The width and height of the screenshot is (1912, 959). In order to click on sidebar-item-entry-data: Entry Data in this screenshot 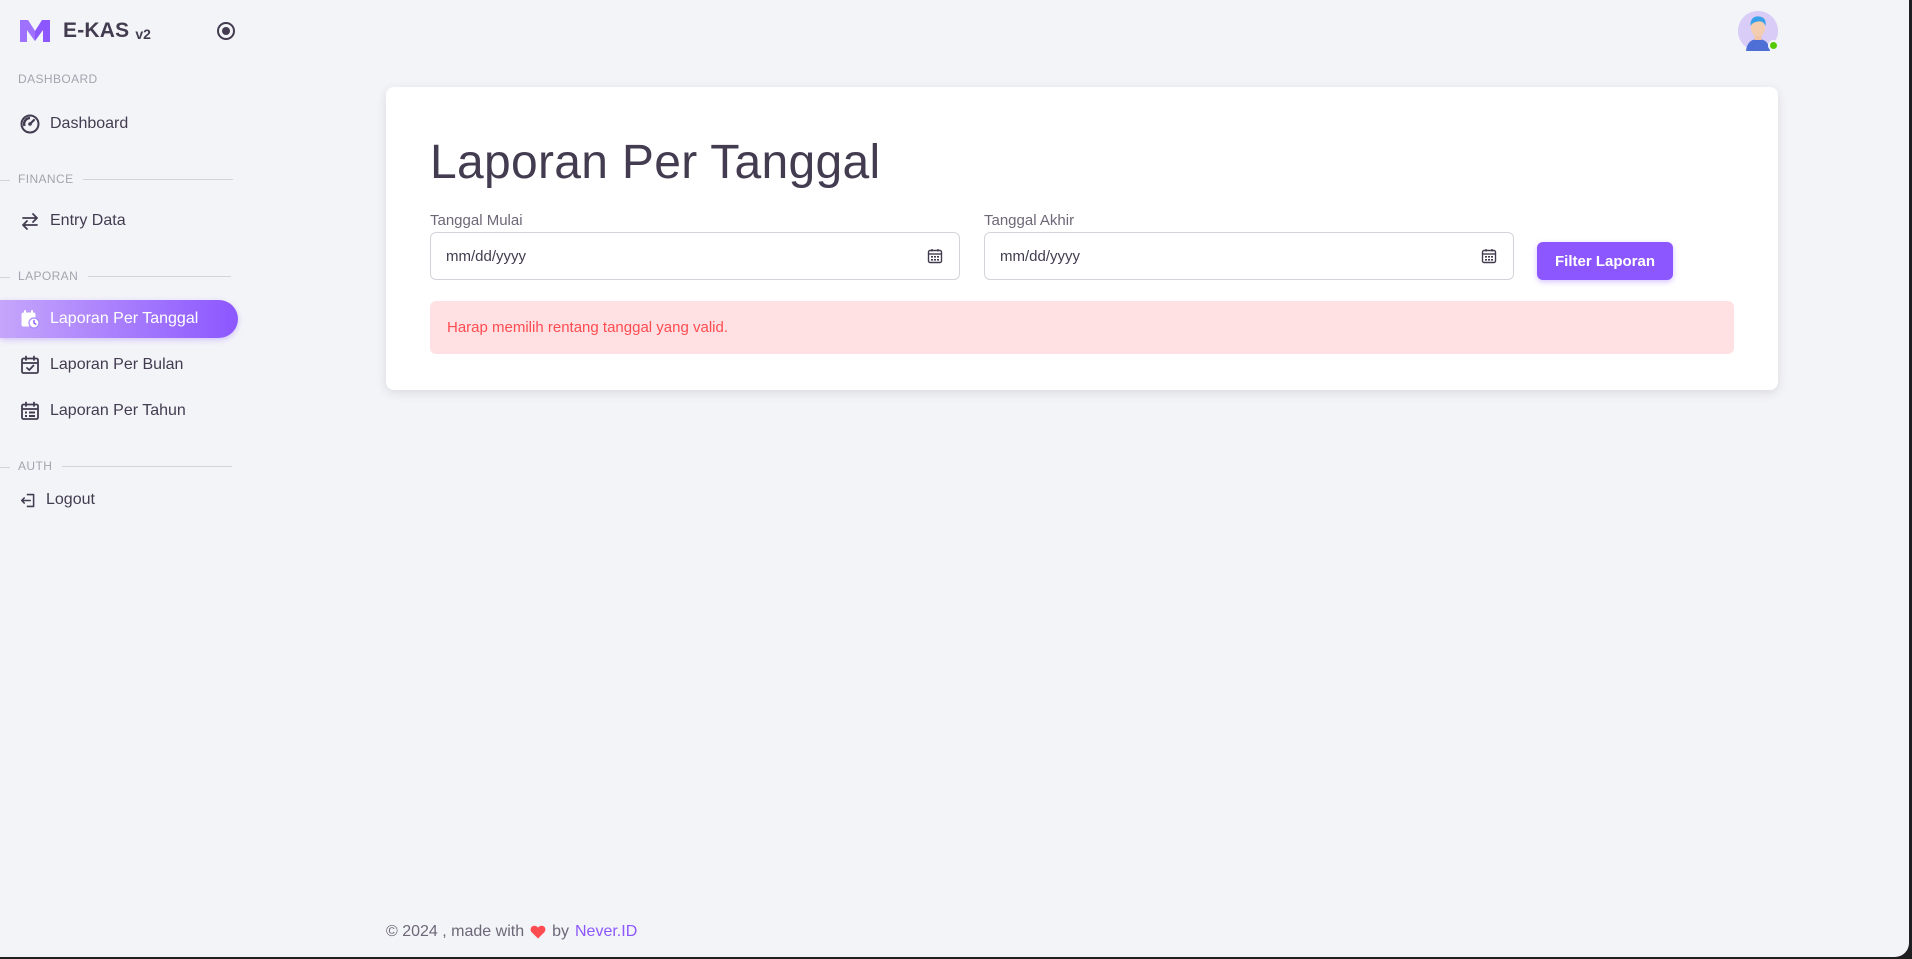, I will do `click(119, 221)`.